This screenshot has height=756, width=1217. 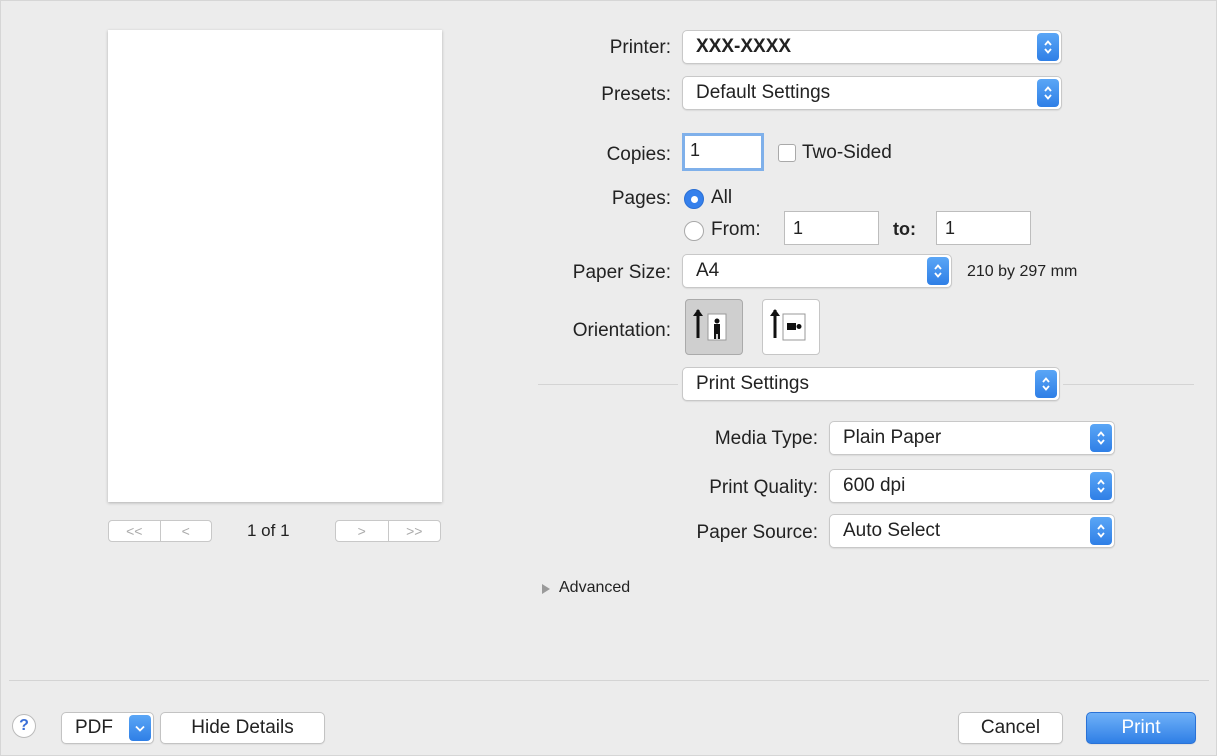 What do you see at coordinates (546, 589) in the screenshot?
I see `disclosure-triangle-icon` at bounding box center [546, 589].